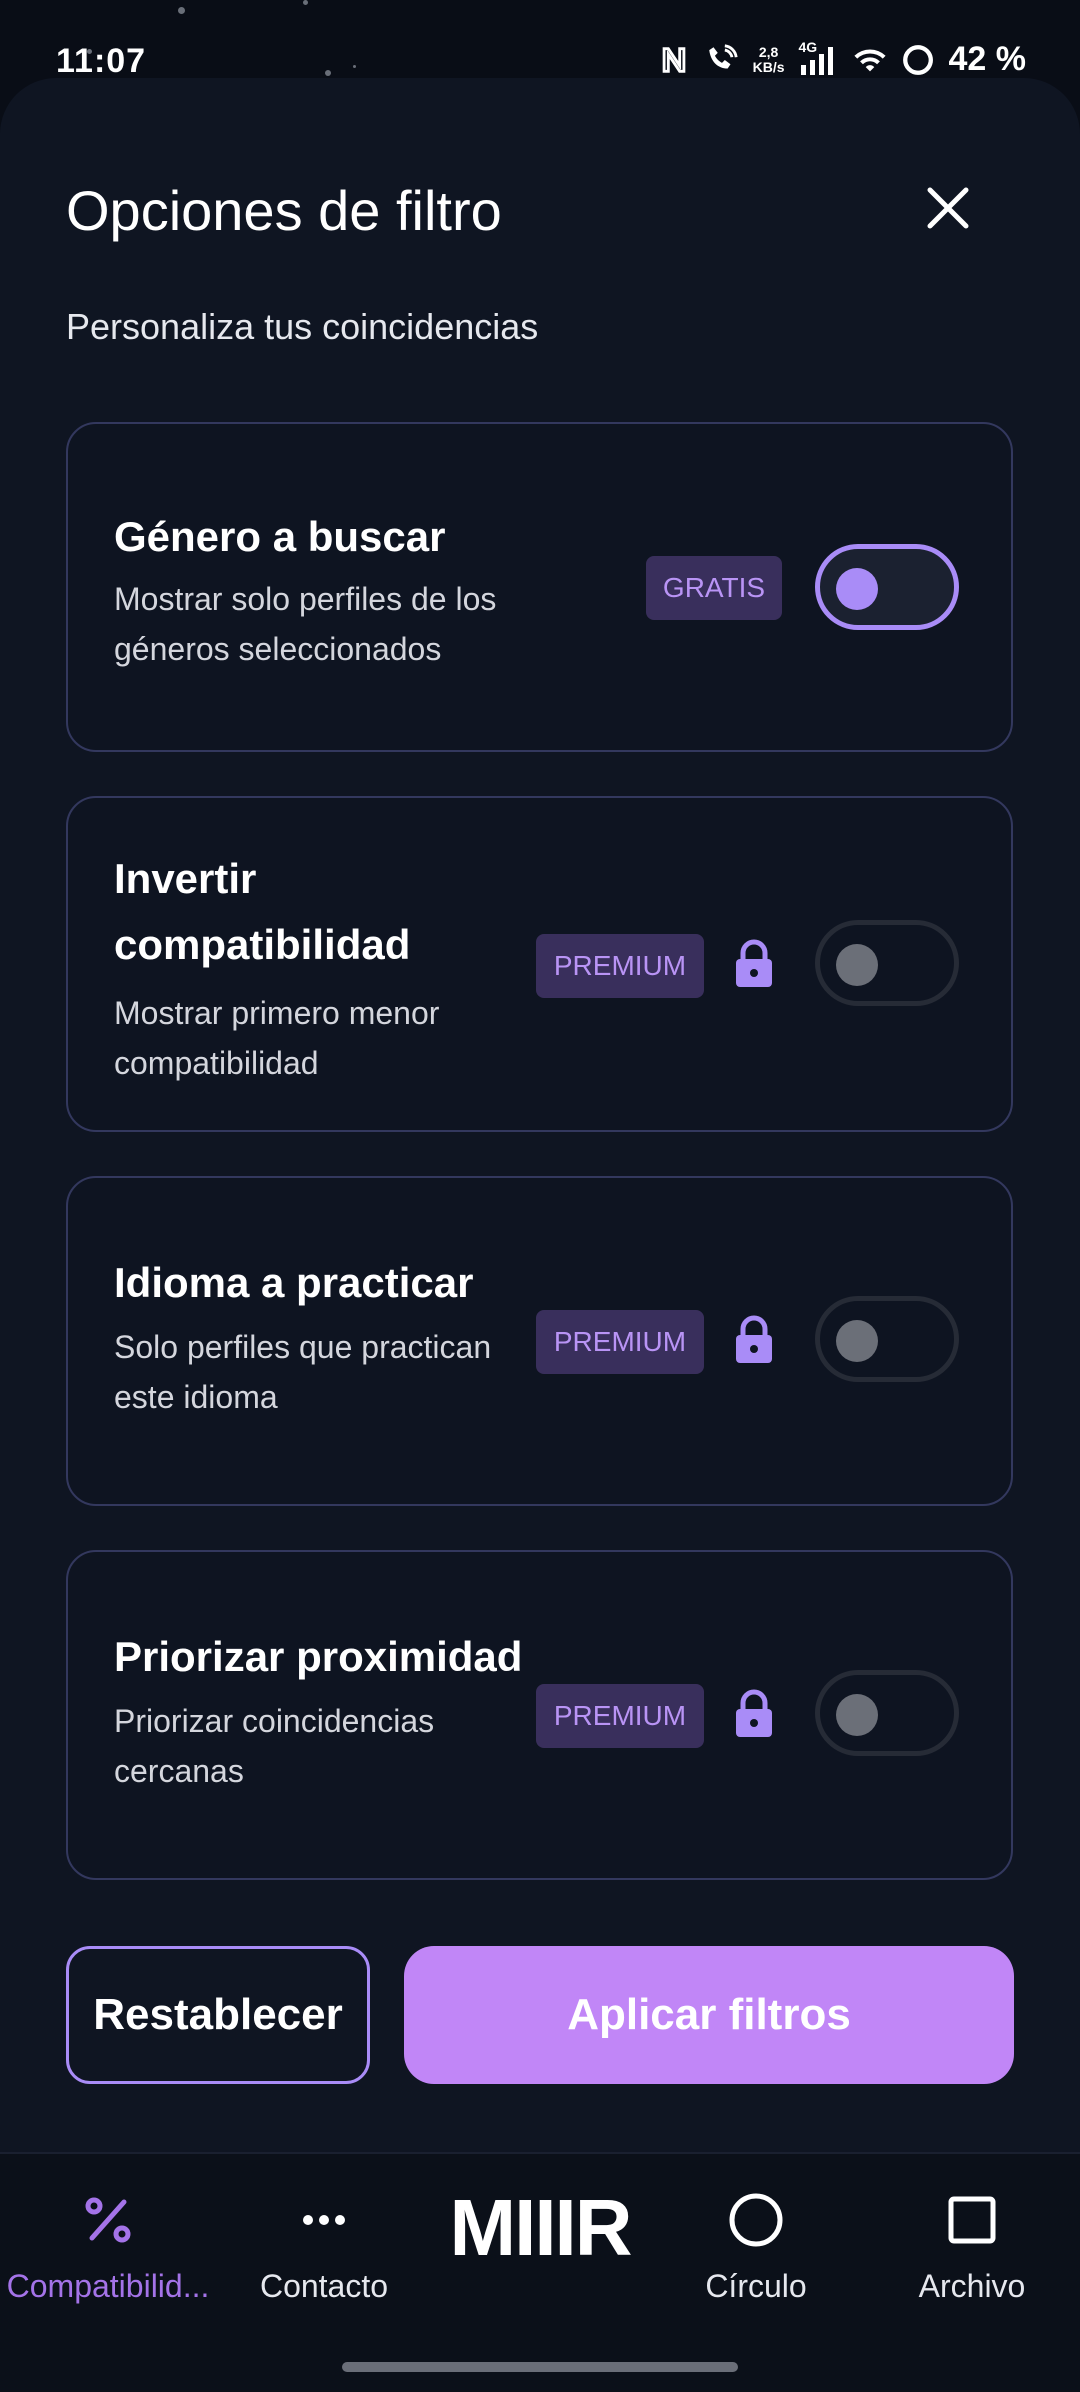  I want to click on wifi-call-icon, so click(723, 55).